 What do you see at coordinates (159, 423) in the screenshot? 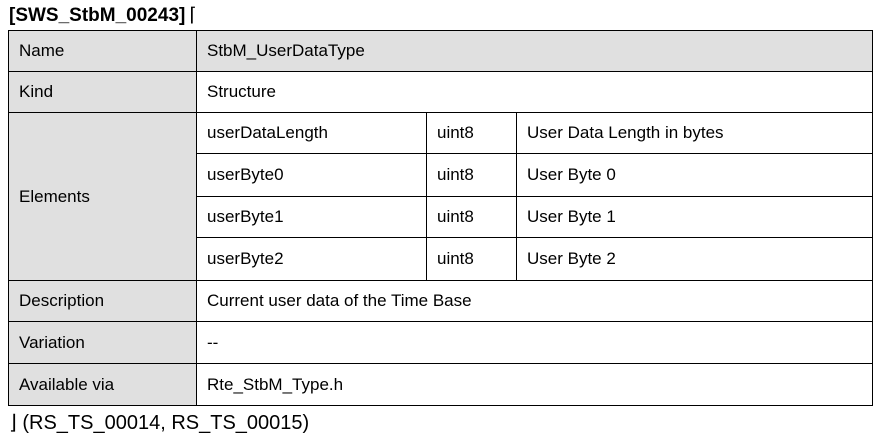
I see `requirement-trace: ⌋ (RS_TS_00014, RS_TS_00015)` at bounding box center [159, 423].